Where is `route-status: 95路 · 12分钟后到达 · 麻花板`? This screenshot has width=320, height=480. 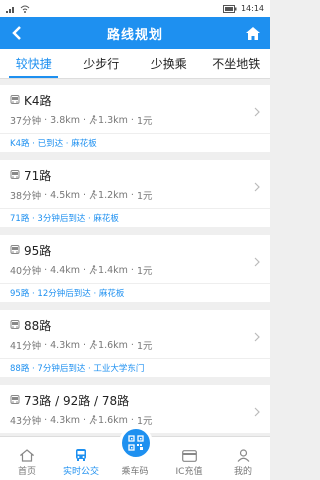 route-status: 95路 · 12分钟后到达 · 麻花板 is located at coordinates (135, 292).